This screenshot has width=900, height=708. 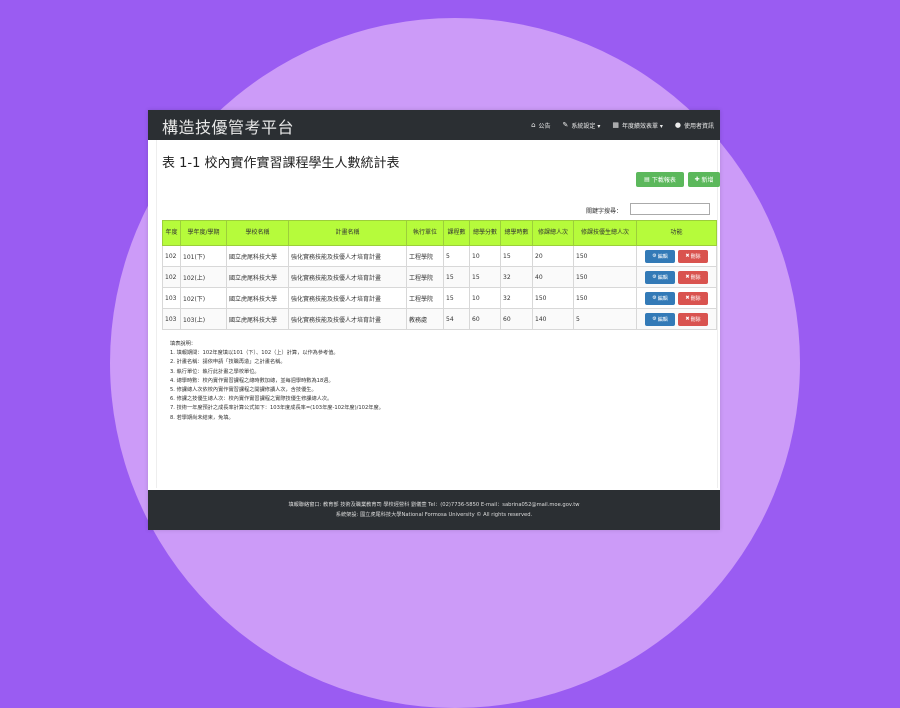 I want to click on nav-menu: ⌂ 公告 ✎ 系統設定 ▾ ▦ 年度績效表單 ▾ ● 使用者資訊, so click(x=622, y=125).